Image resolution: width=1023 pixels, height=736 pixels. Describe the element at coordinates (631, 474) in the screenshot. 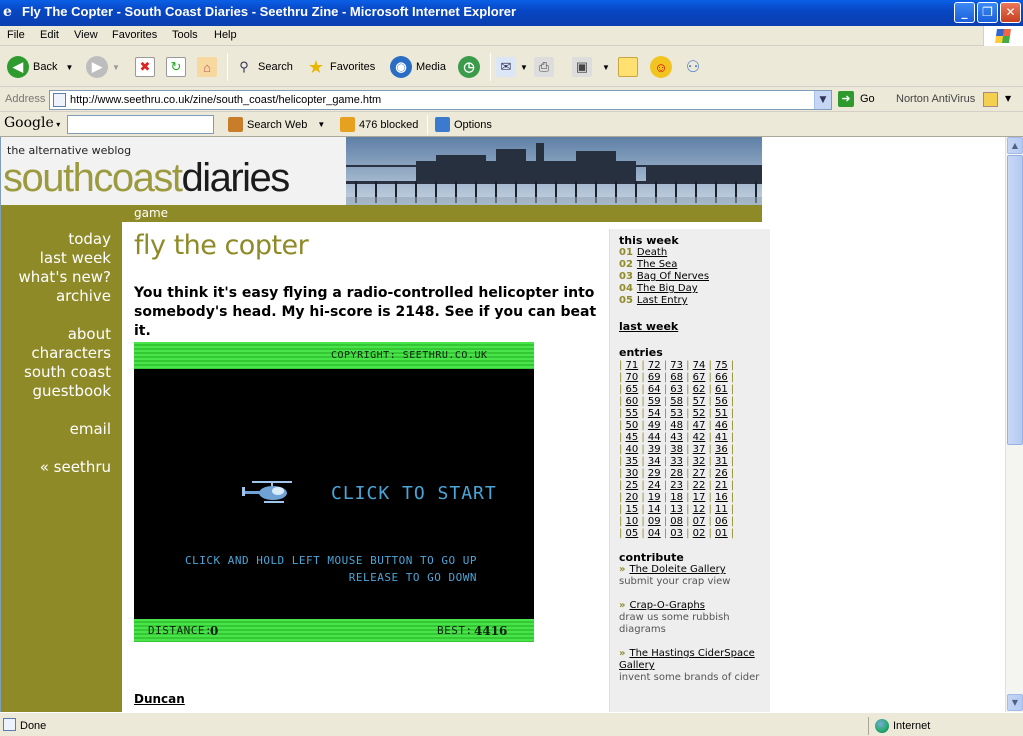

I see `entry-link: 30` at that location.